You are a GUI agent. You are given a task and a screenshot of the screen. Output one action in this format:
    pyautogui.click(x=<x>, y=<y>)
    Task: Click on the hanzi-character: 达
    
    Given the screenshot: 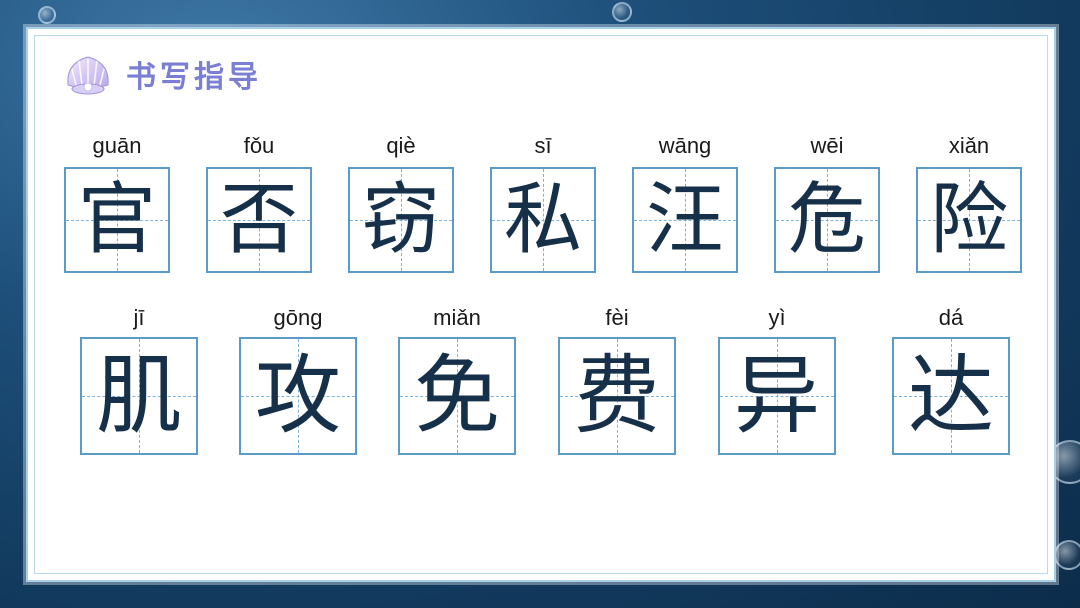 What is the action you would take?
    pyautogui.click(x=951, y=396)
    